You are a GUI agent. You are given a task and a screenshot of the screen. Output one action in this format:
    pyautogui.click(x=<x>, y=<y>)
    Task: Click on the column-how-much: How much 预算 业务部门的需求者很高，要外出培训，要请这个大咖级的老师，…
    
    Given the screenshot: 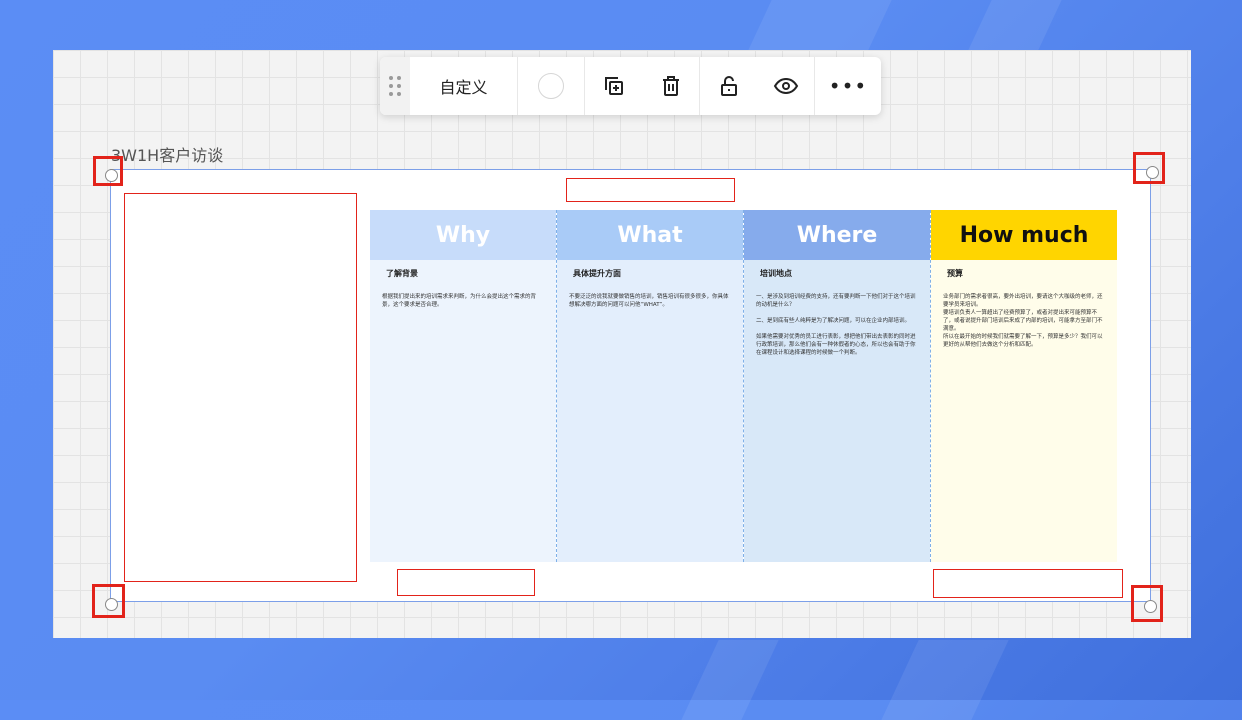 What is the action you would take?
    pyautogui.click(x=1024, y=386)
    